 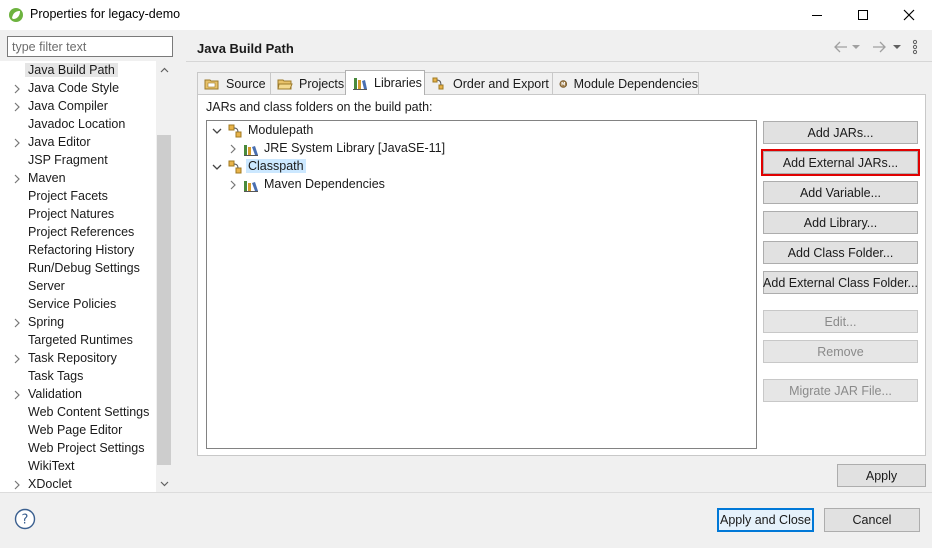 I want to click on scroll-down-button, so click(x=164, y=484).